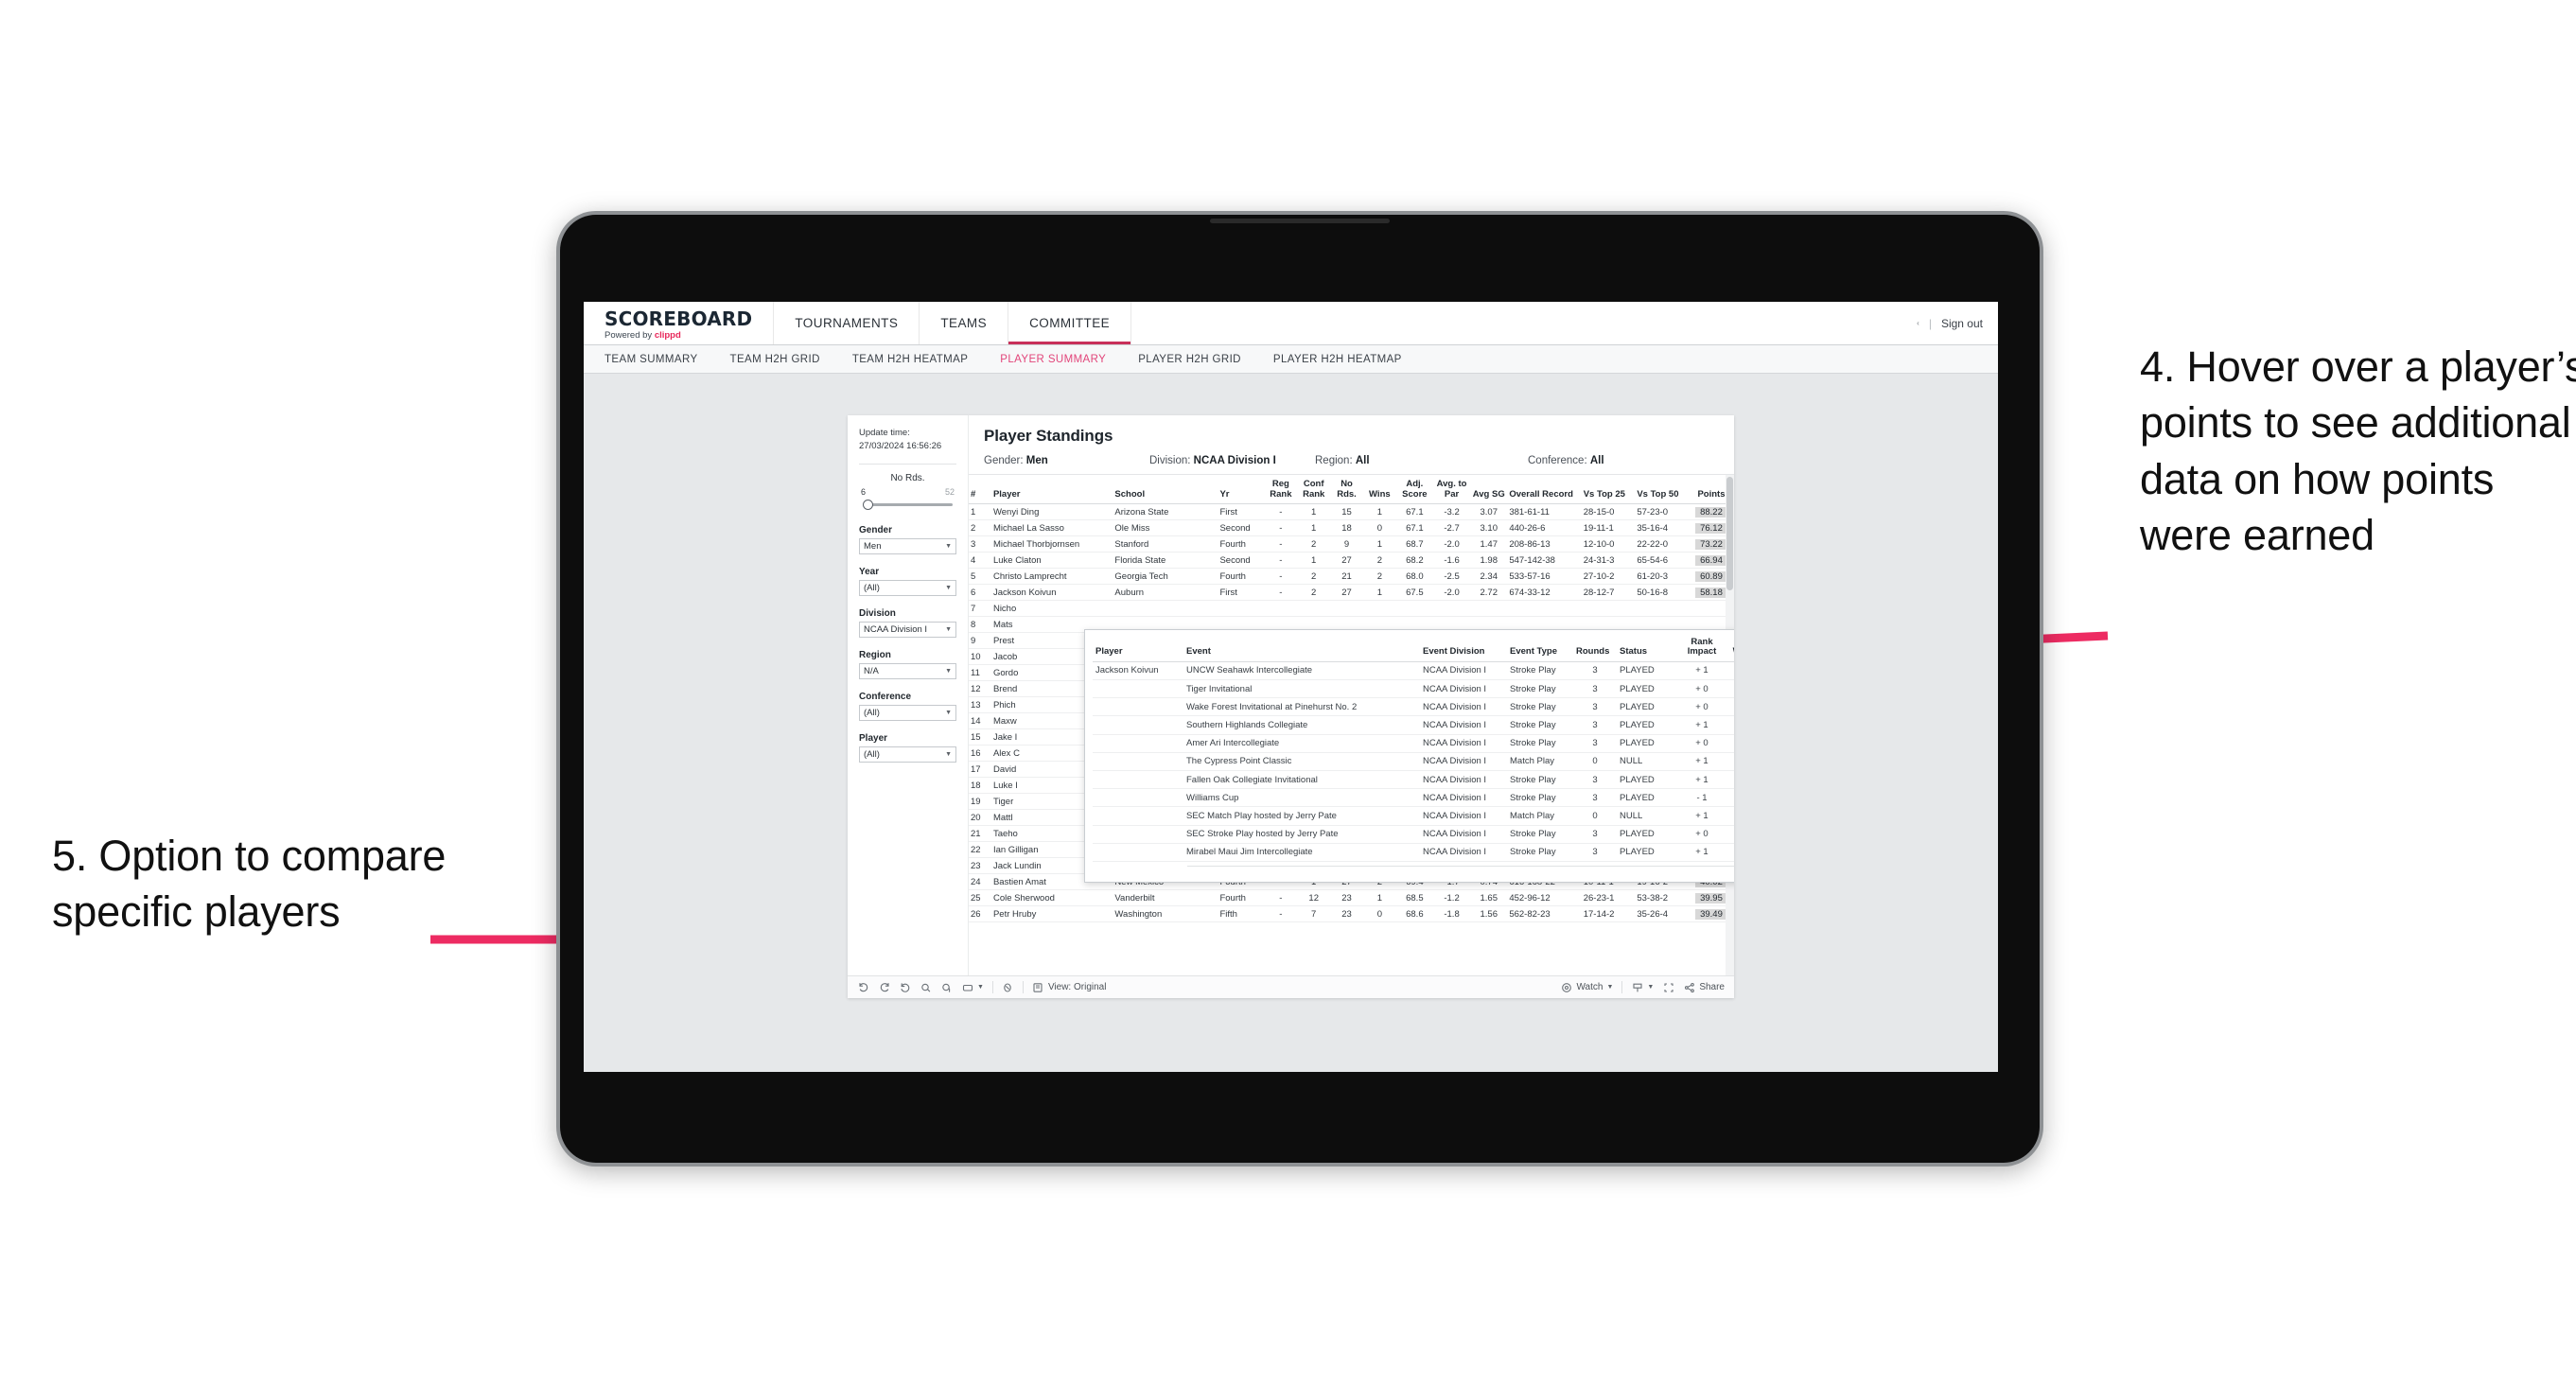 This screenshot has width=2576, height=1386. I want to click on cell-par: -2.0, so click(1452, 593).